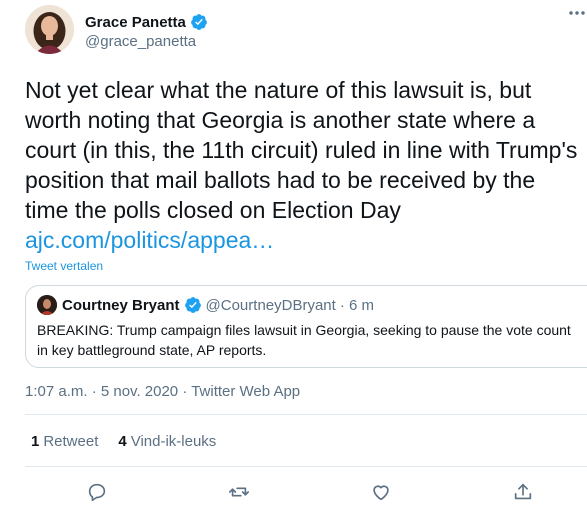 This screenshot has height=508, width=587. I want to click on quote-author-name: Courtney Bryant, so click(121, 305).